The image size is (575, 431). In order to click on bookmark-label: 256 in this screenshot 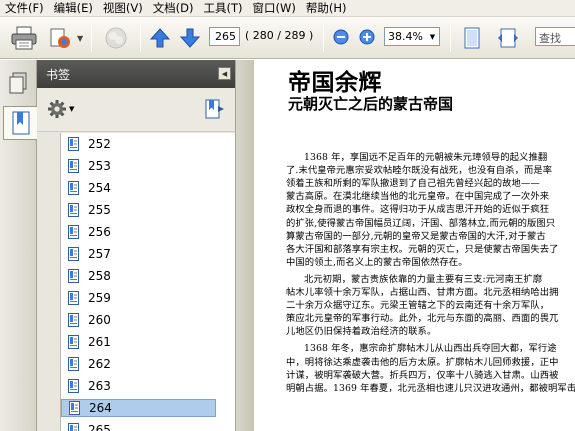, I will do `click(99, 232)`.